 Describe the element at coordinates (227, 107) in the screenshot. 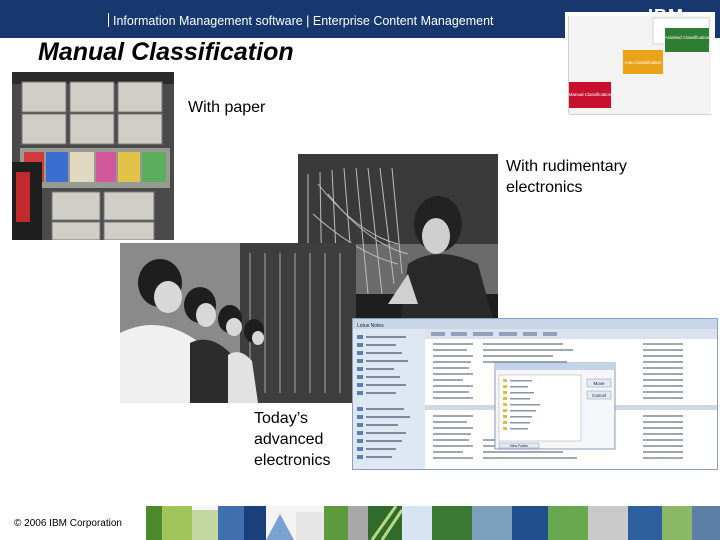

I see `caption-paper: With paper` at that location.